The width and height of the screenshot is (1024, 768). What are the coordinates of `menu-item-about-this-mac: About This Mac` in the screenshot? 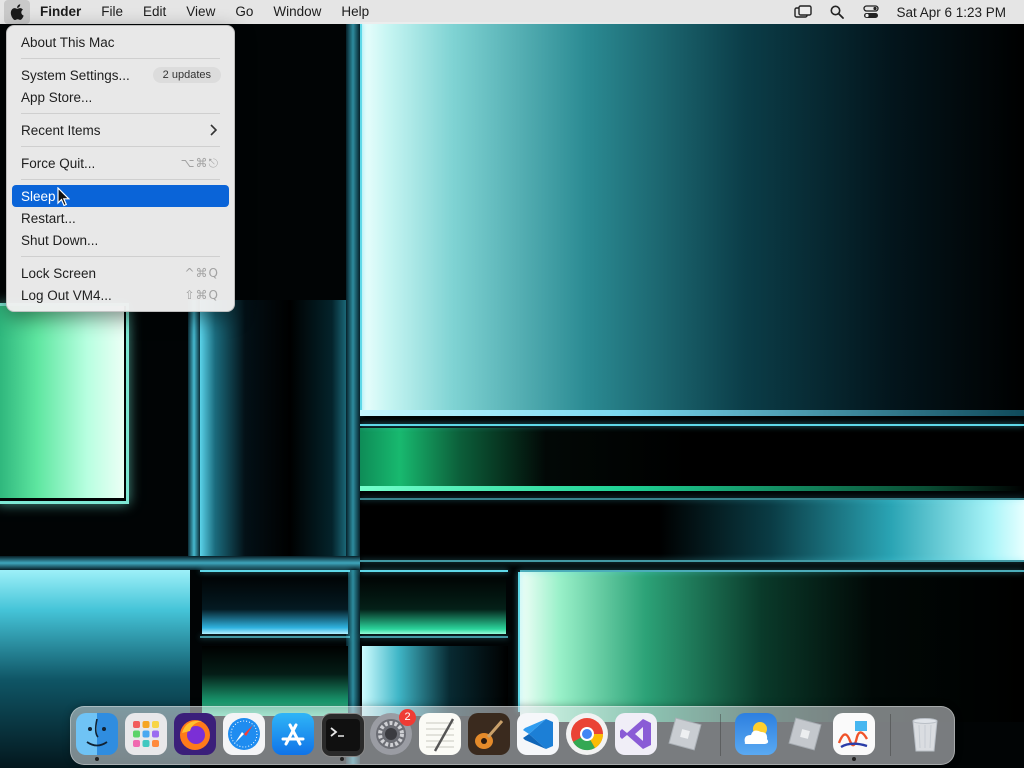 It's located at (120, 42).